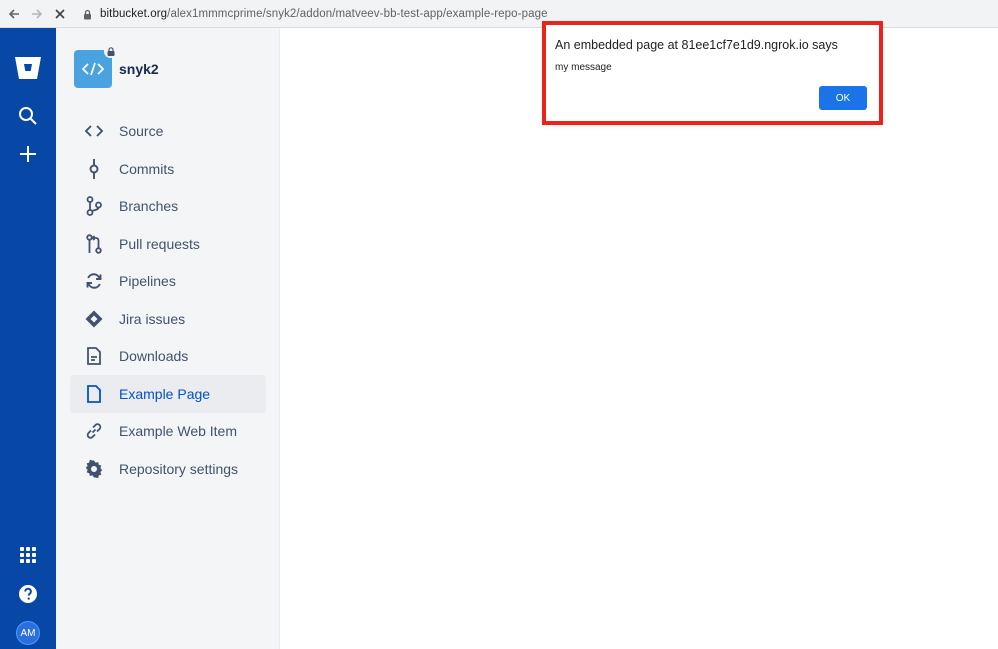  Describe the element at coordinates (94, 169) in the screenshot. I see `commit-icon` at that location.